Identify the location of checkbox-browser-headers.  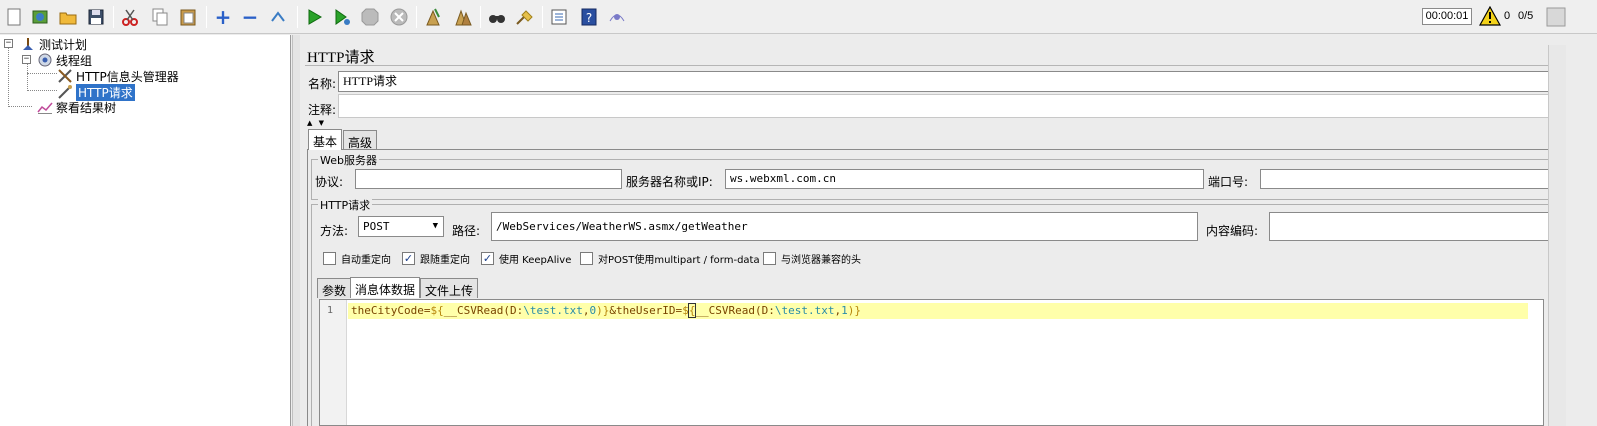
(769, 258).